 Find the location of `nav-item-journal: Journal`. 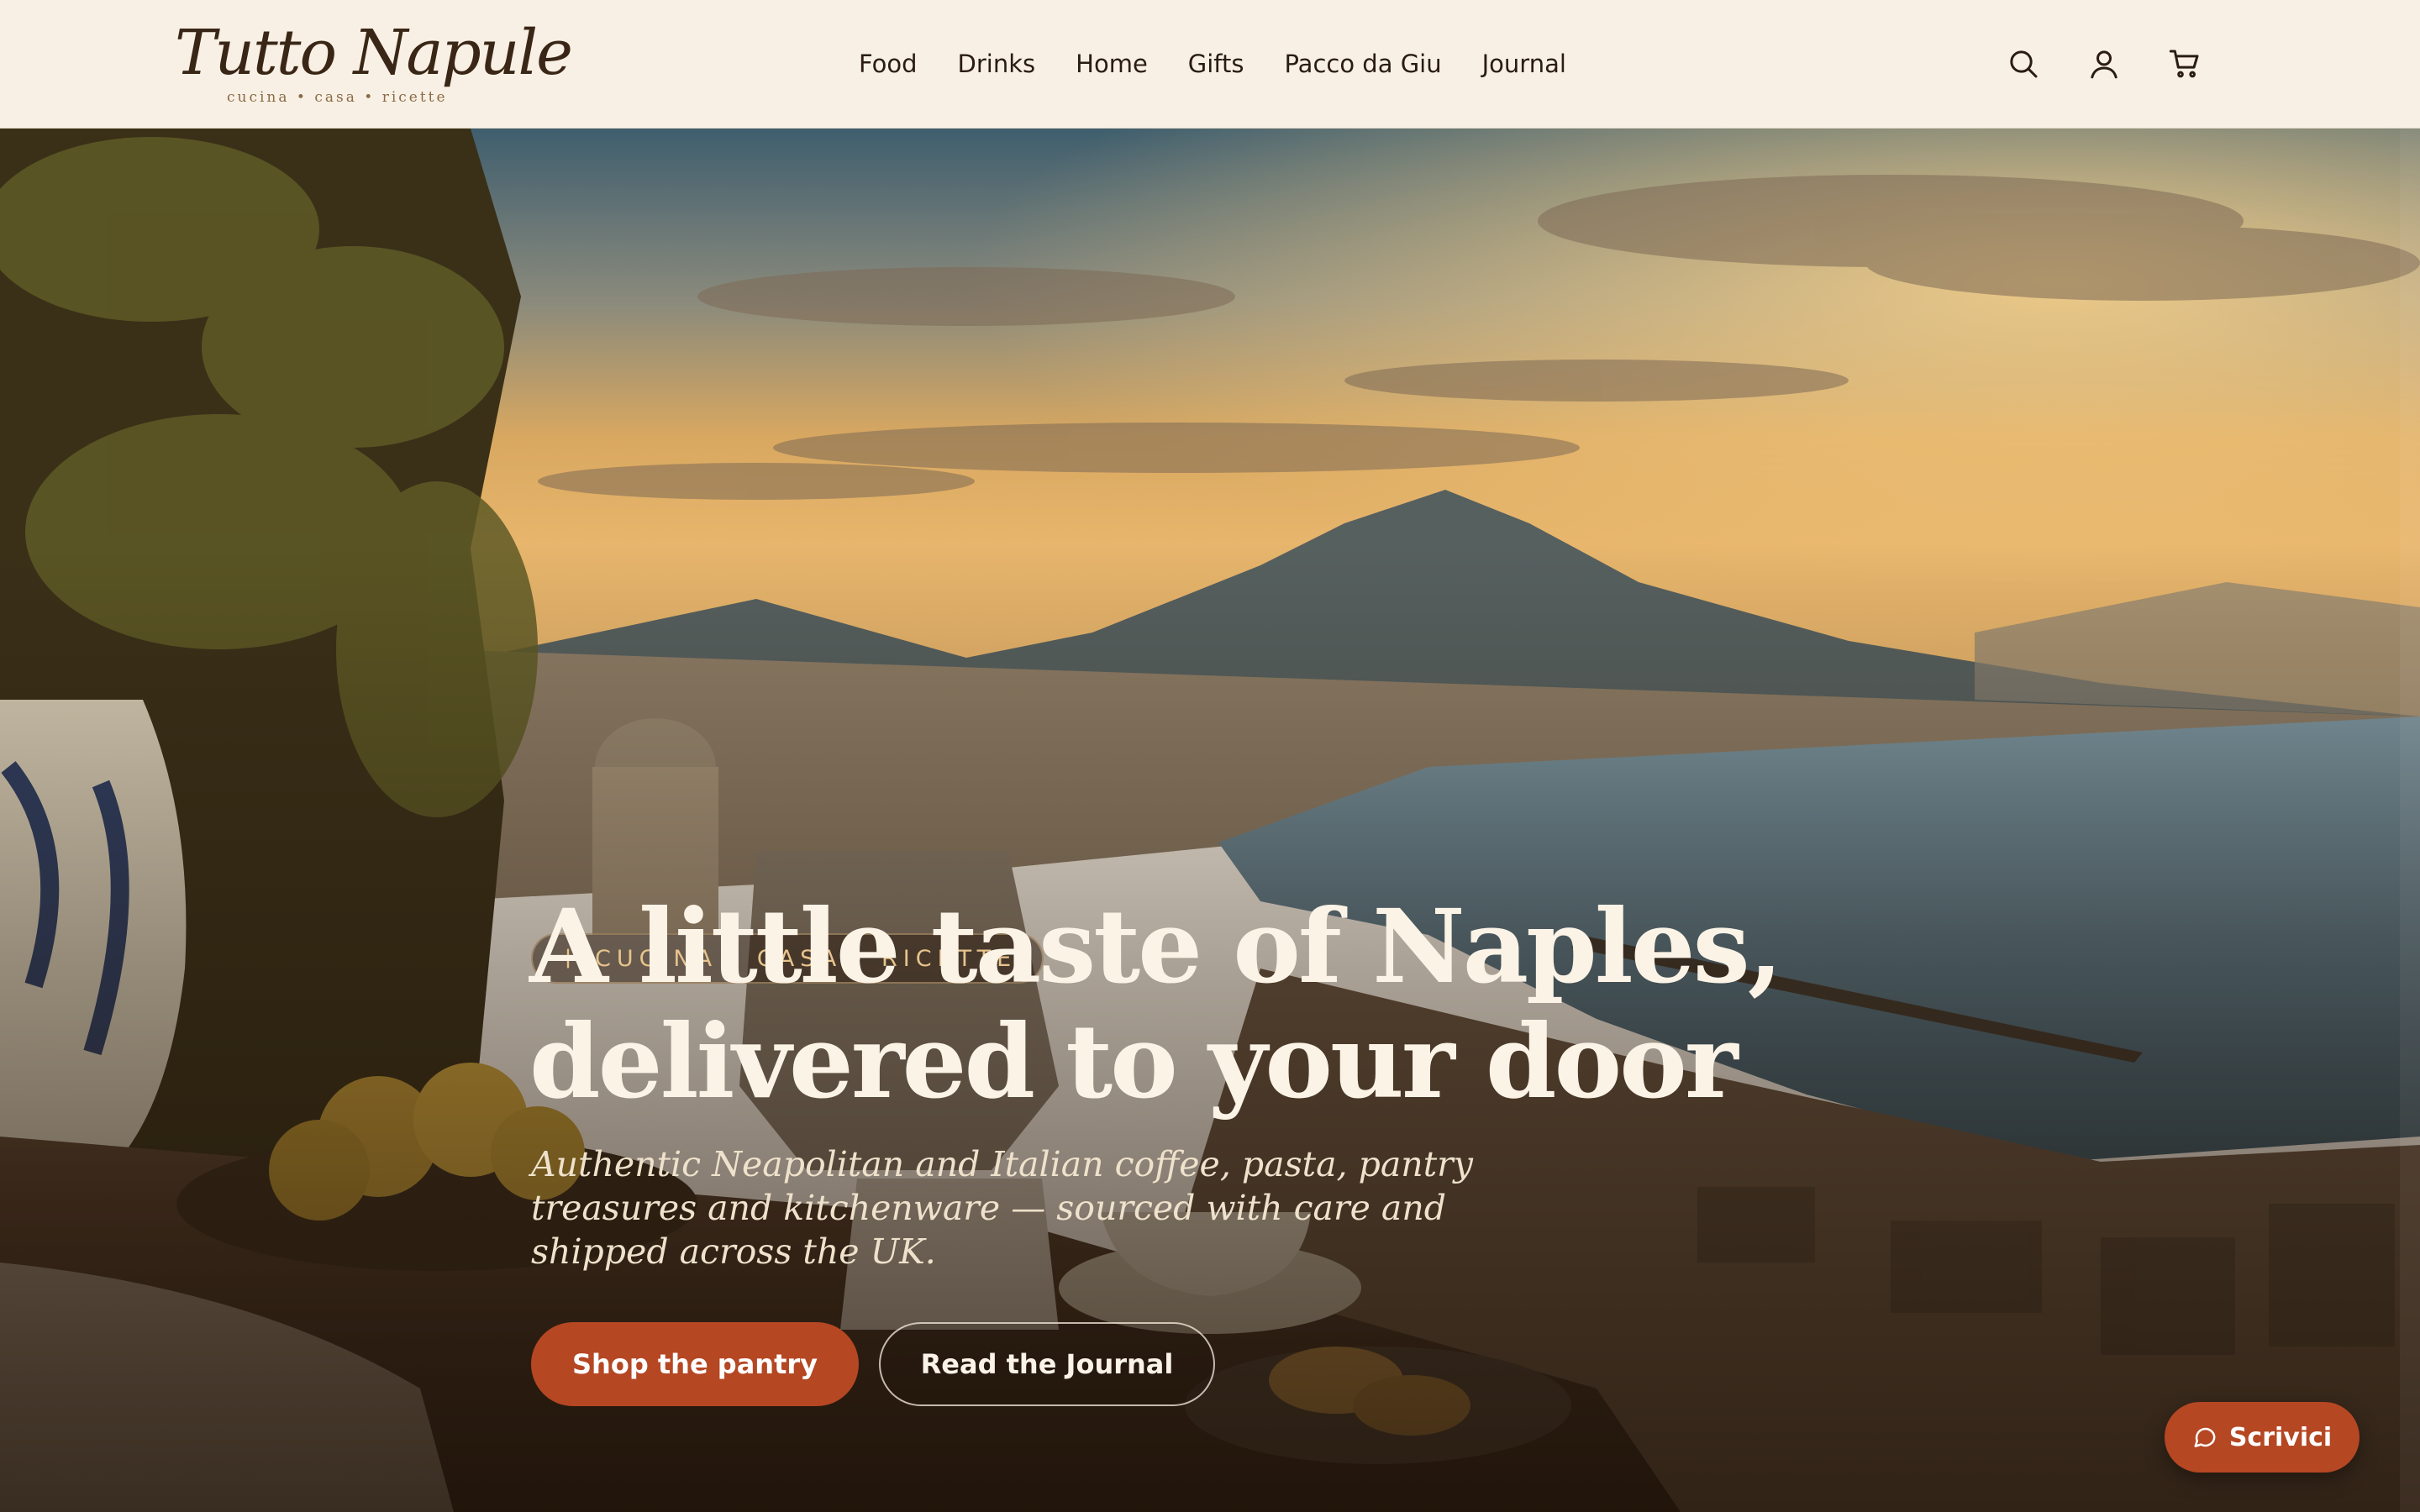

nav-item-journal: Journal is located at coordinates (1524, 64).